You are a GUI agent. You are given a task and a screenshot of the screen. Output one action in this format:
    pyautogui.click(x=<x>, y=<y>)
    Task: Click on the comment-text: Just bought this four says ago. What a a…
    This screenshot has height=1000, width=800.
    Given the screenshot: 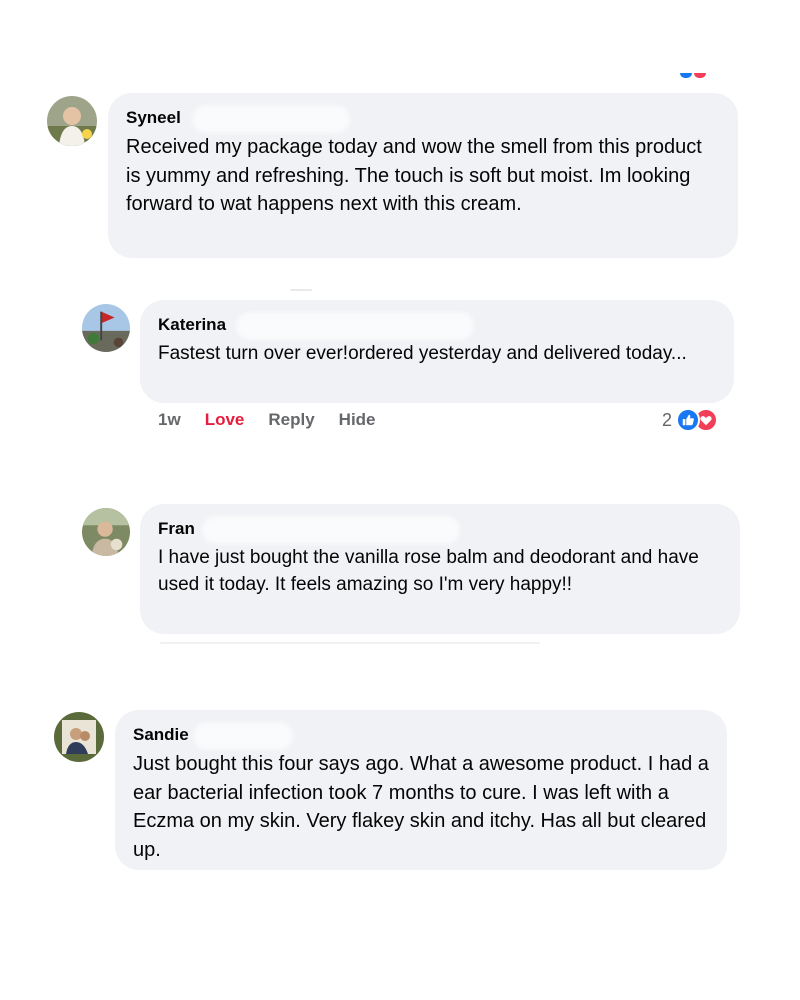 What is the action you would take?
    pyautogui.click(x=421, y=807)
    